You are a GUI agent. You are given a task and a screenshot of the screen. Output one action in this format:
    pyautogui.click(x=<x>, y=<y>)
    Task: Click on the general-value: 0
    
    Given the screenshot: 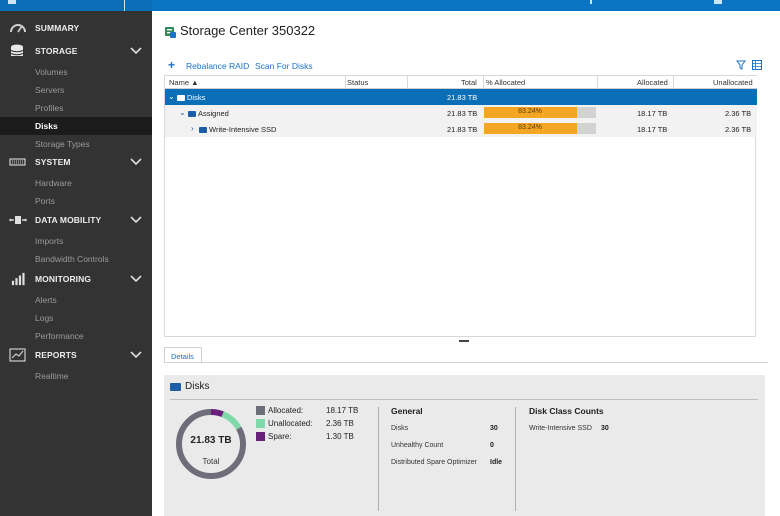 What is the action you would take?
    pyautogui.click(x=492, y=445)
    